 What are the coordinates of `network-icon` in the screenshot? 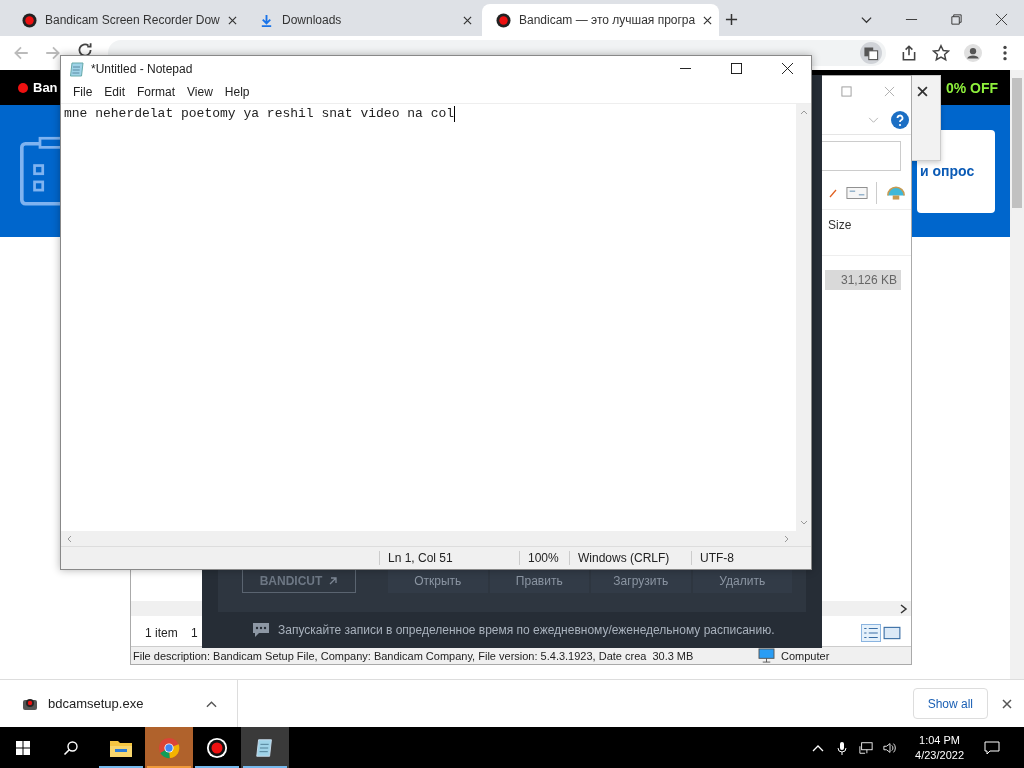 It's located at (866, 747).